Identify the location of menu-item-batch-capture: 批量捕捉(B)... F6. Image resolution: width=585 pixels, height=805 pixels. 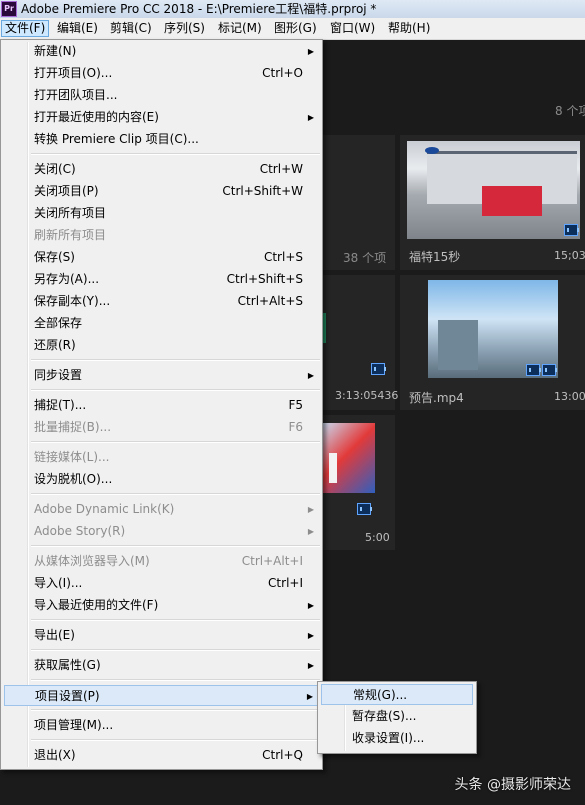
(168, 427).